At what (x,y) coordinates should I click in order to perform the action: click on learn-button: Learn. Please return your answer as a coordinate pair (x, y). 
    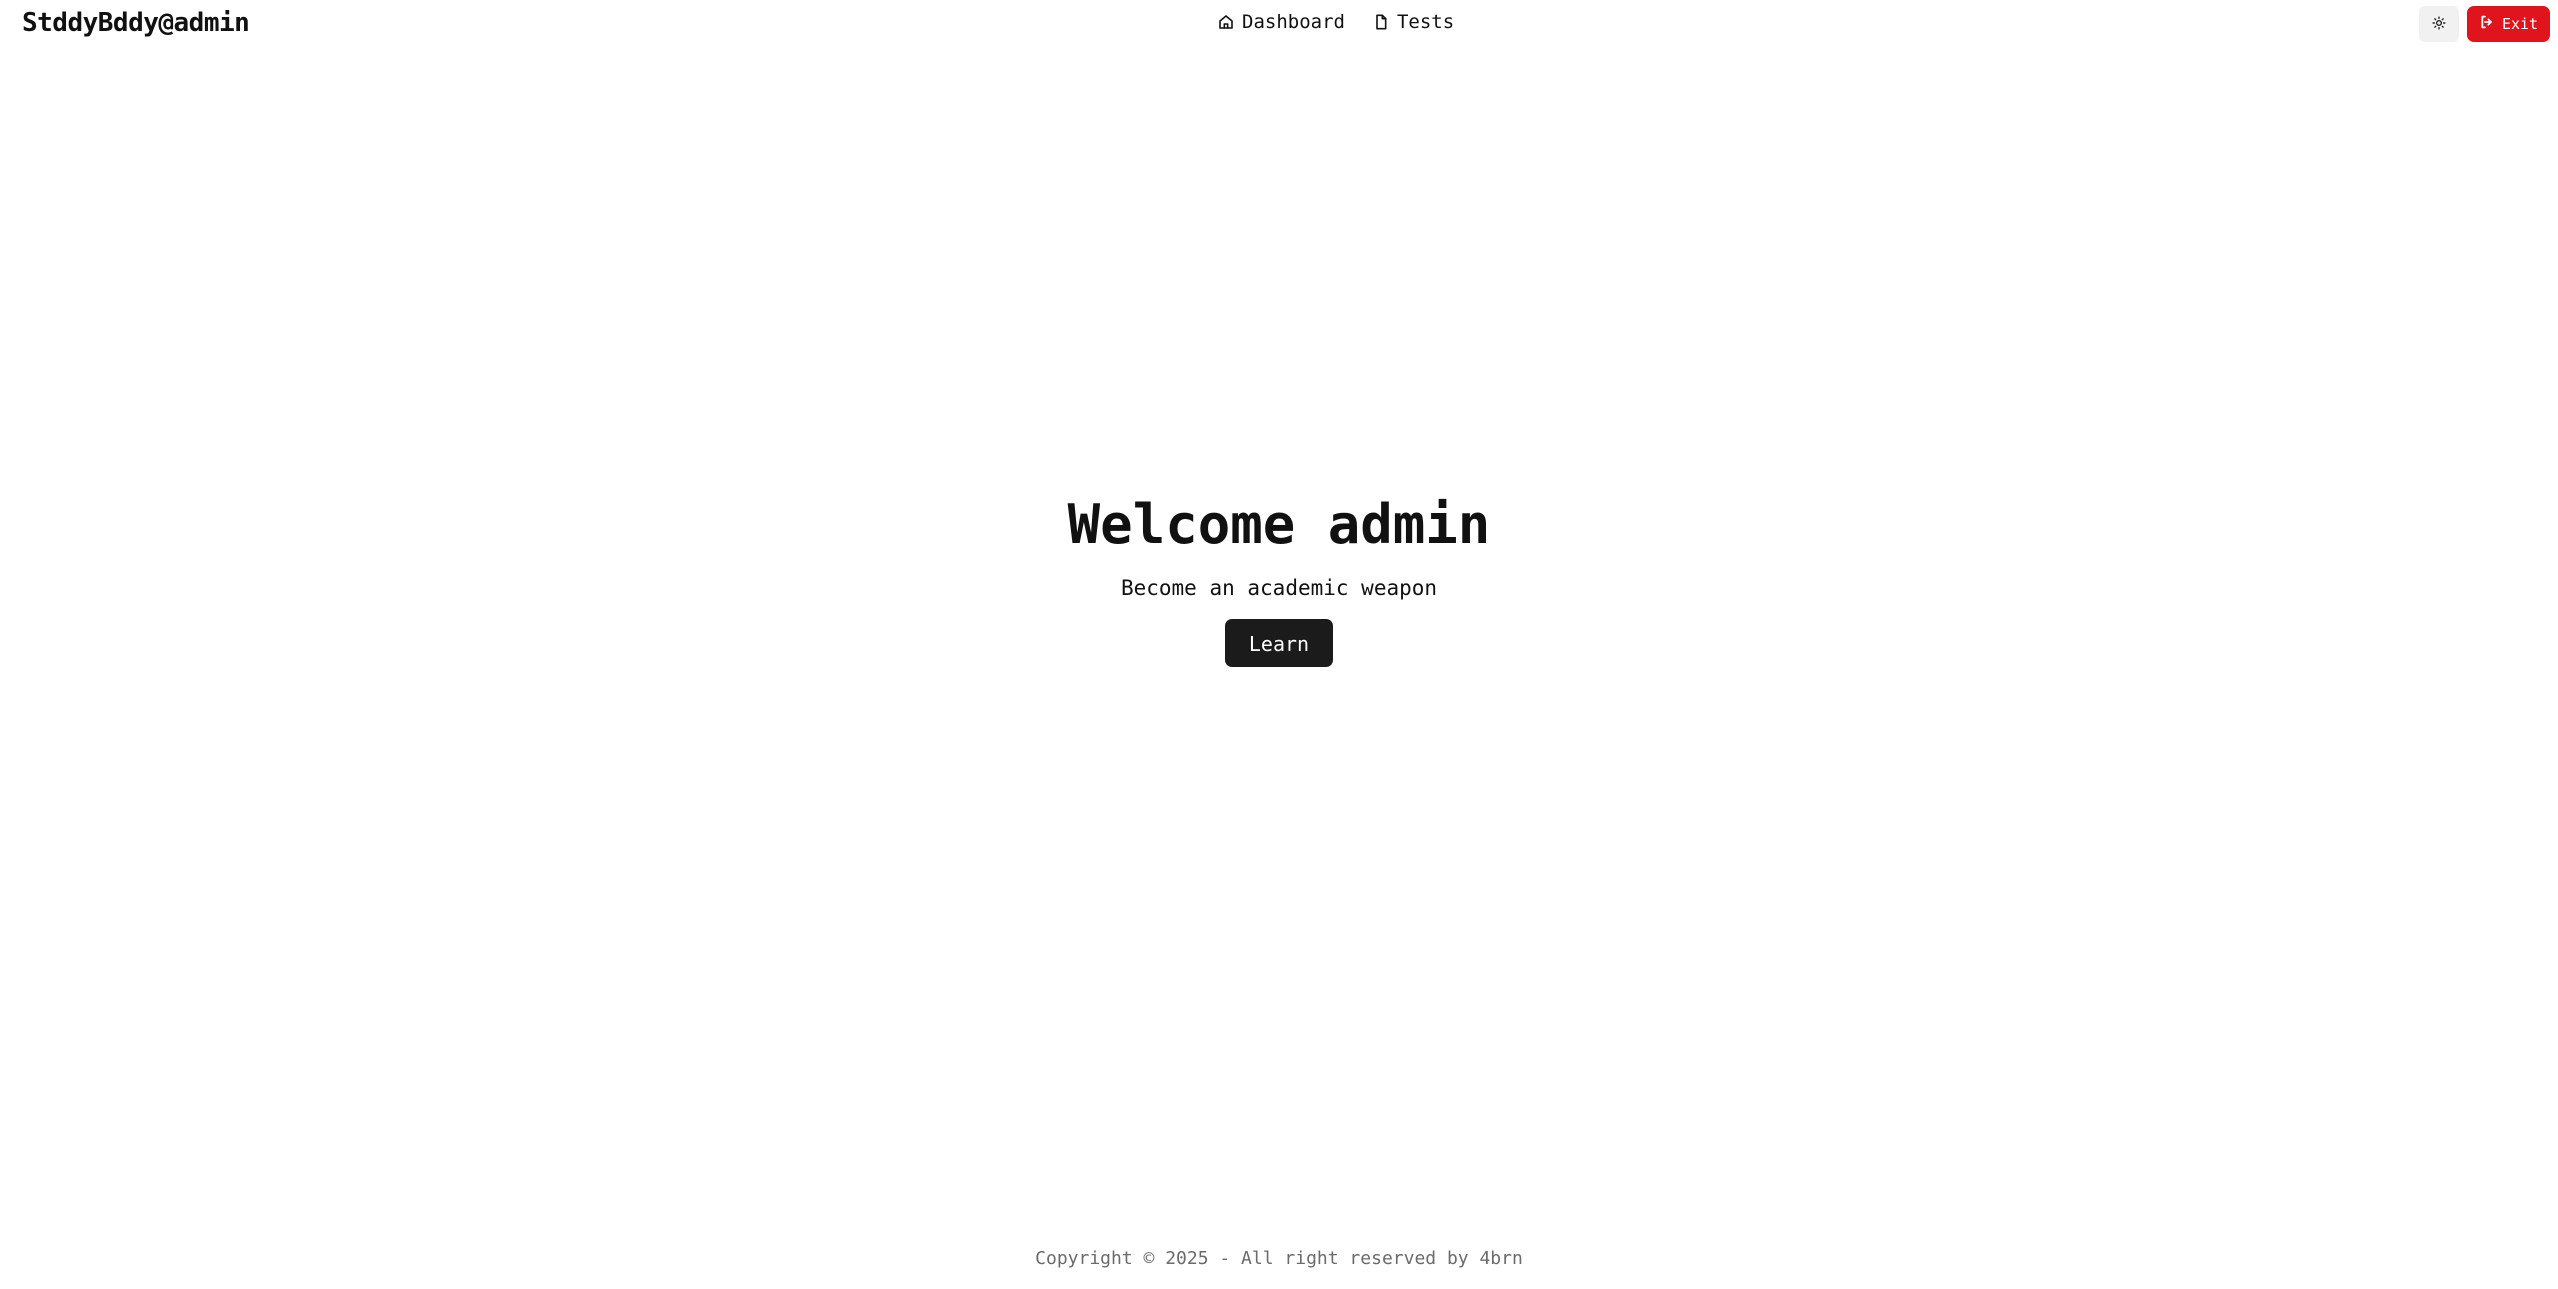
    Looking at the image, I should click on (1279, 643).